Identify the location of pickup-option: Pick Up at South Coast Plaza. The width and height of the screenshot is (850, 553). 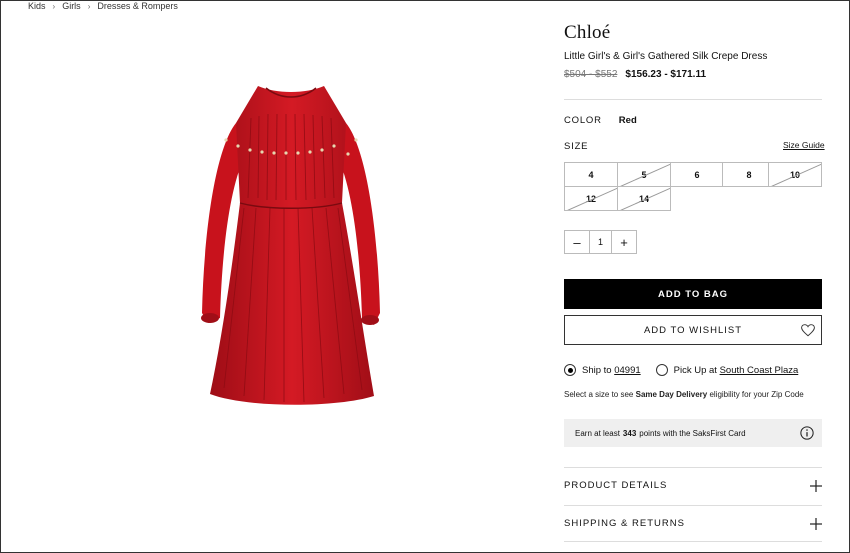
(727, 370).